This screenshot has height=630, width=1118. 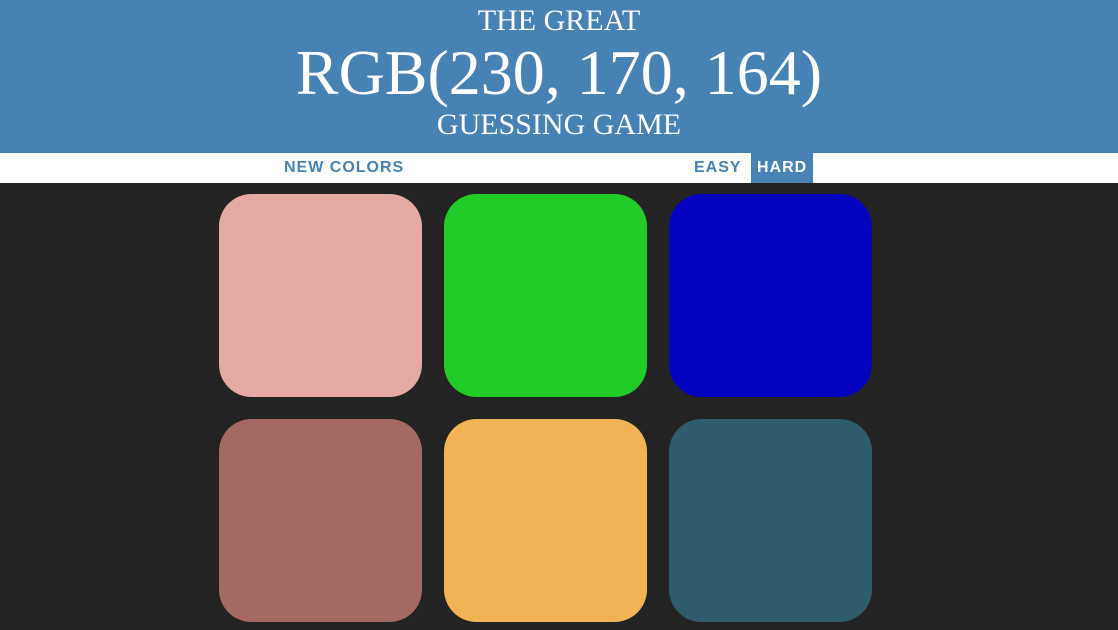 What do you see at coordinates (559, 124) in the screenshot?
I see `title-bottom: GUESSING GAME` at bounding box center [559, 124].